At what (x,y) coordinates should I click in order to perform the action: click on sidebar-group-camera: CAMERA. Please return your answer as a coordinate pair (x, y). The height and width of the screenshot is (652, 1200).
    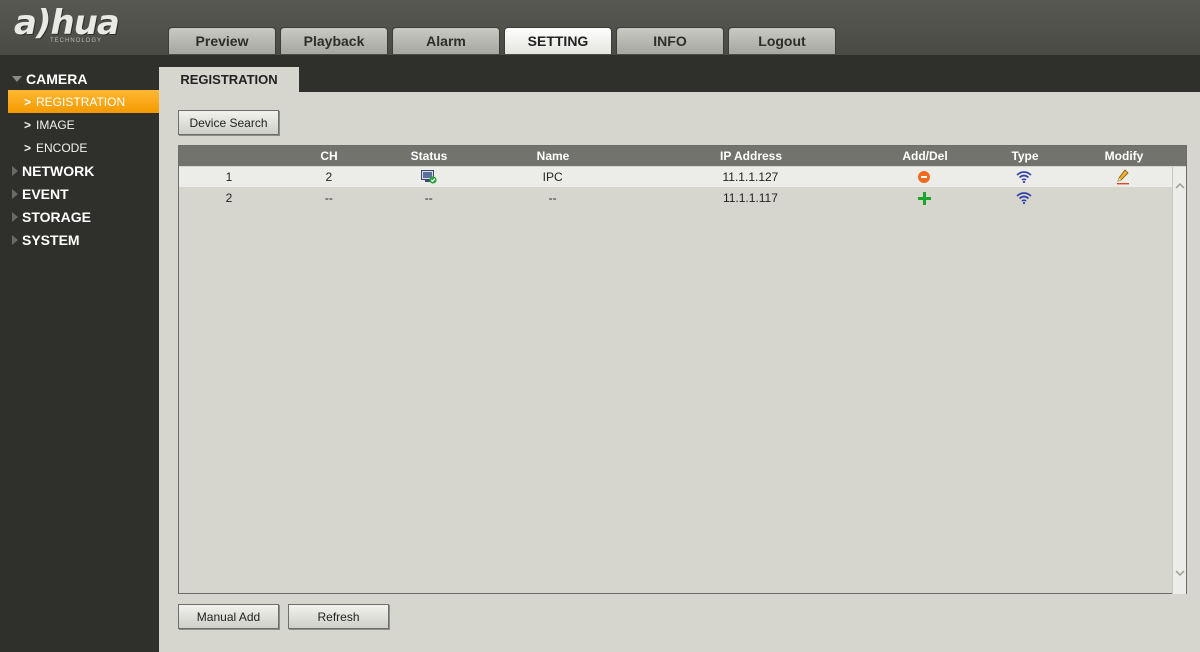
    Looking at the image, I should click on (79, 78).